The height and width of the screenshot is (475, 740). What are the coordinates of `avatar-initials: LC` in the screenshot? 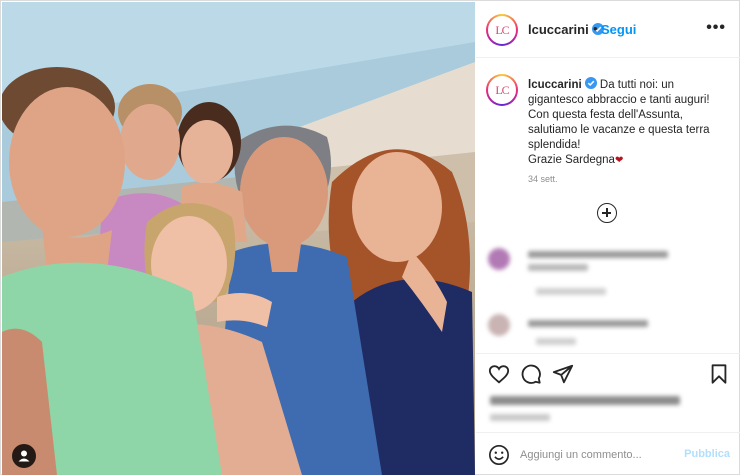 It's located at (502, 30).